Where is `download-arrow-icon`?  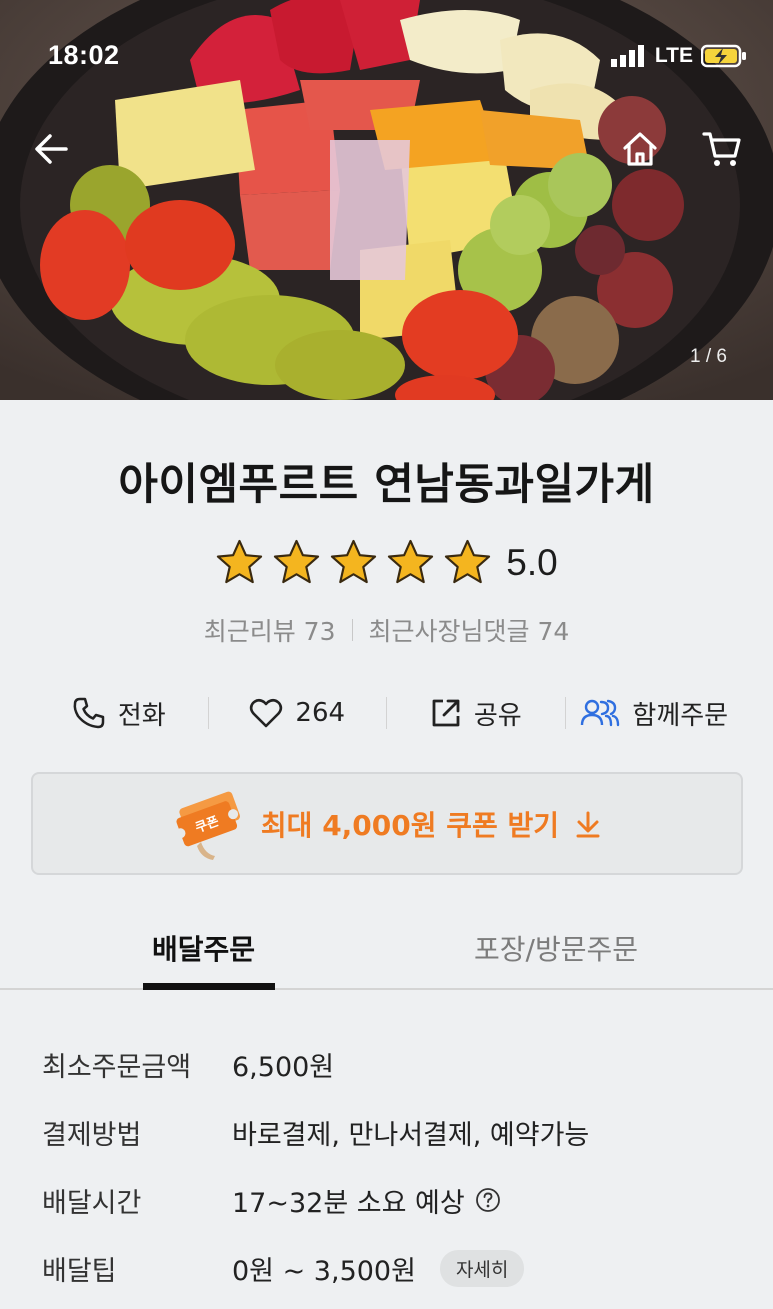 download-arrow-icon is located at coordinates (588, 824).